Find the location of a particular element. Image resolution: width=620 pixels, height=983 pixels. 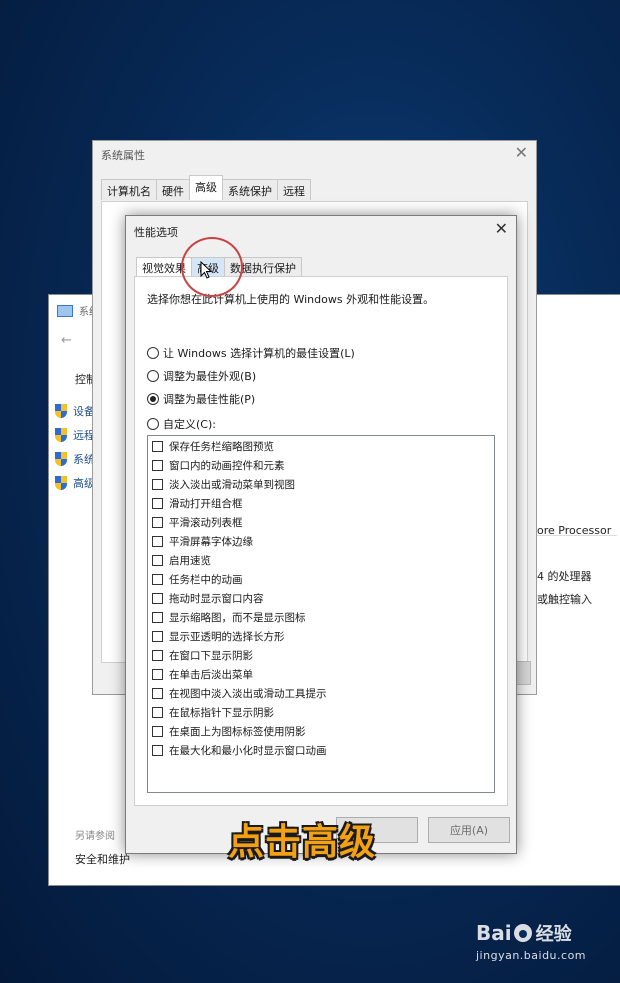

list-item: 显示缩略图，而不是显示图标 is located at coordinates (229, 617).